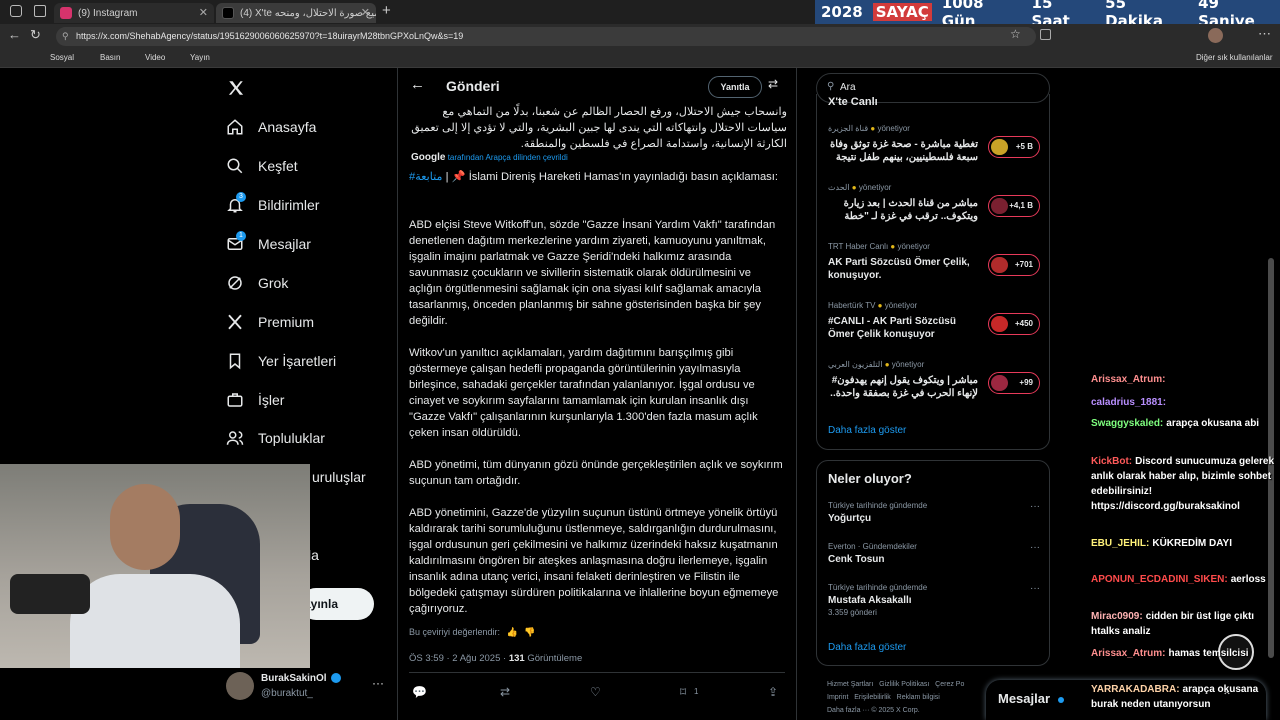 This screenshot has height=720, width=1280. I want to click on nav-grok: Grok, so click(257, 283).